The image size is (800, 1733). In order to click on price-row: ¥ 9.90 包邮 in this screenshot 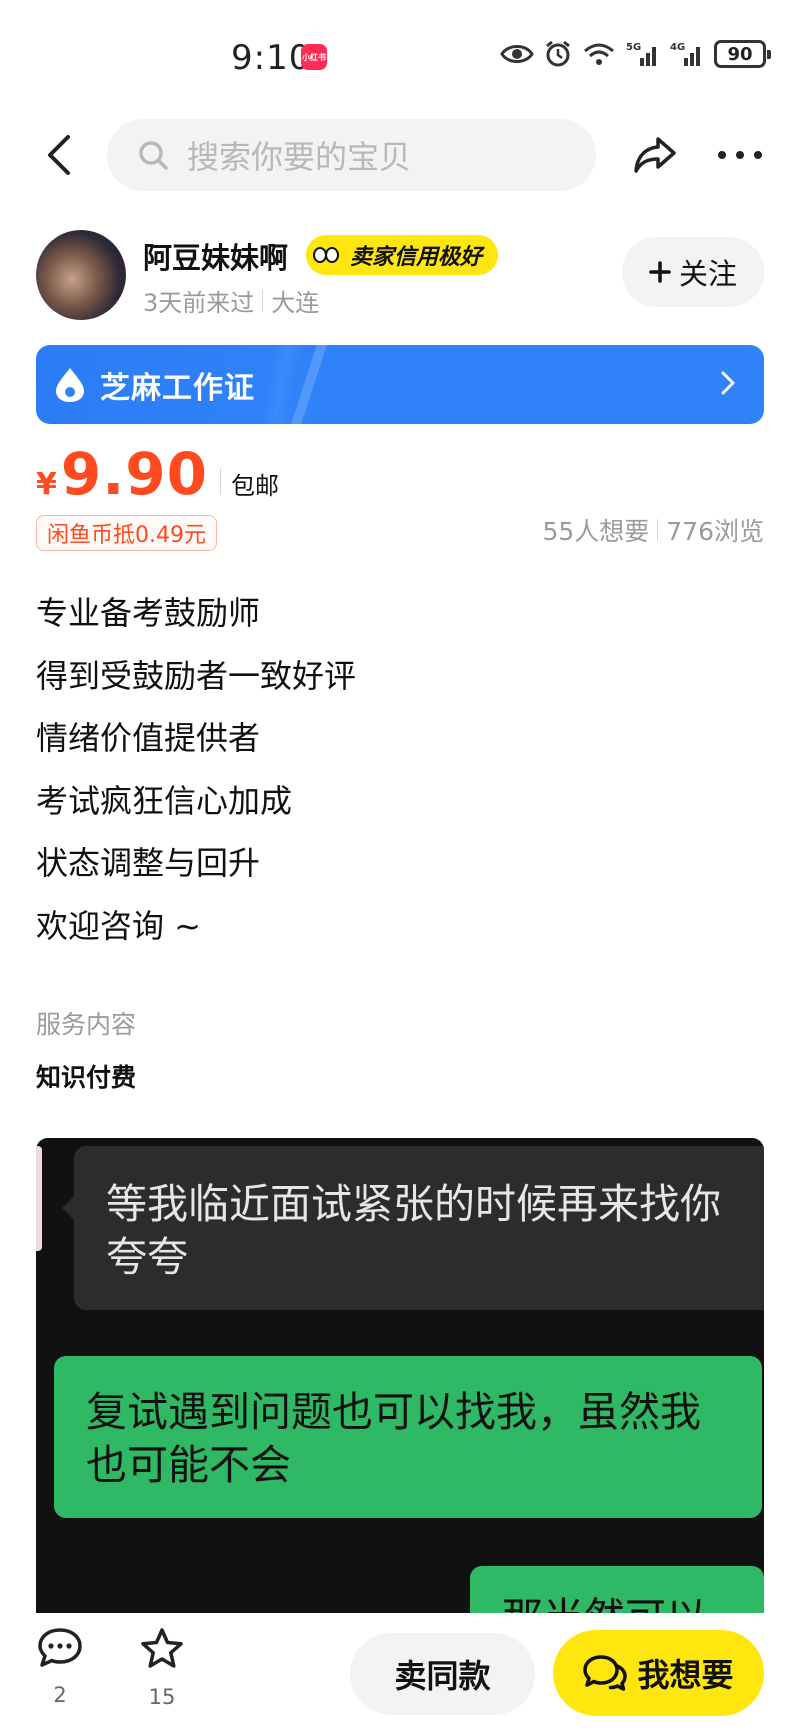, I will do `click(157, 475)`.